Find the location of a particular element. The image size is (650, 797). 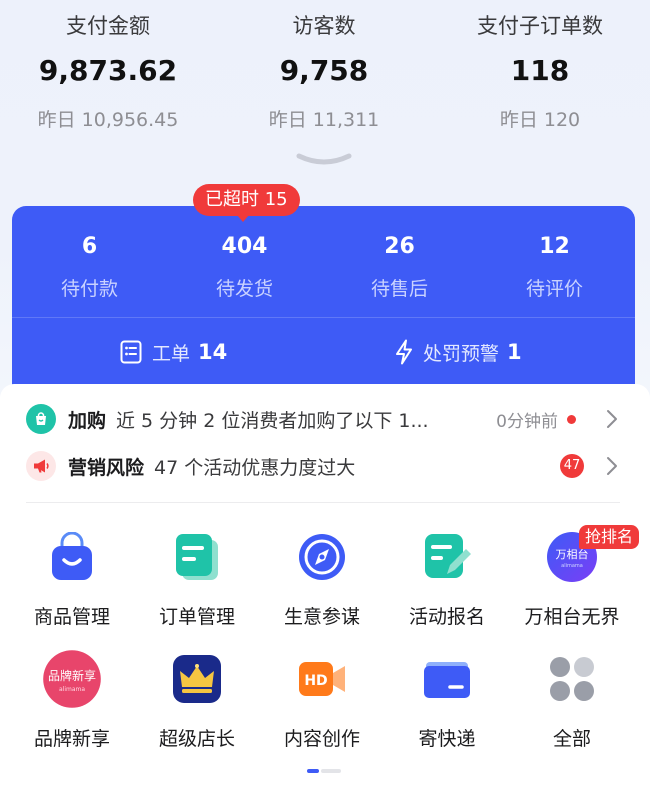

ticket-label: 工单 is located at coordinates (171, 353).